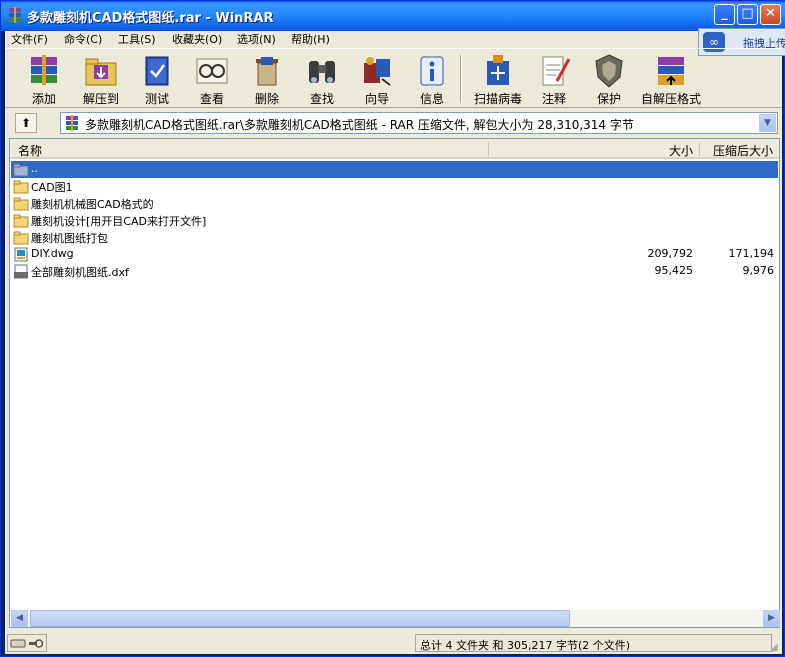  What do you see at coordinates (431, 99) in the screenshot?
I see `info-label: 信息` at bounding box center [431, 99].